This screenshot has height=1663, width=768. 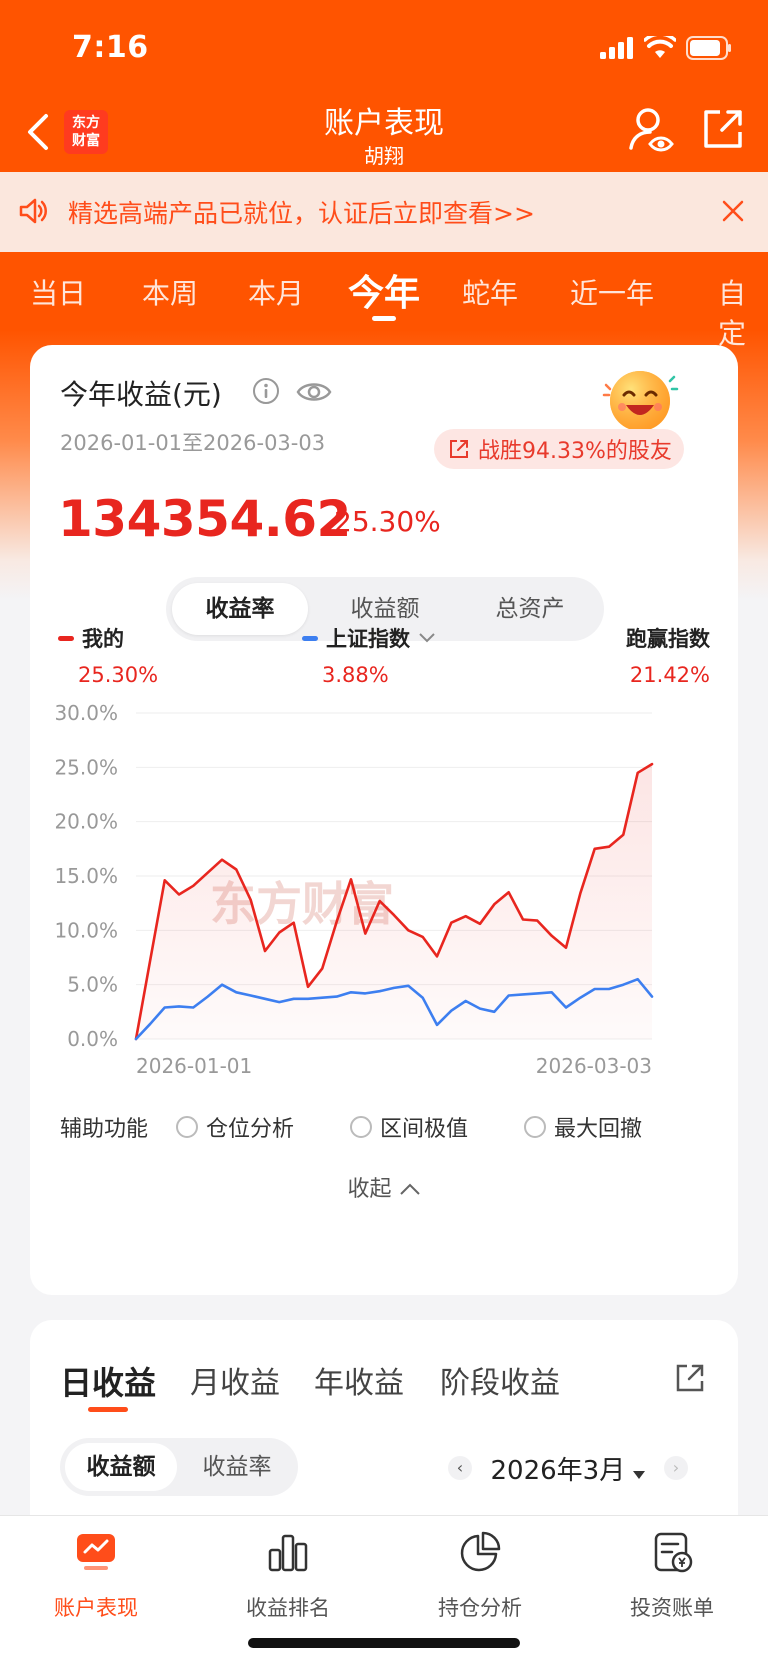 I want to click on nav-account-performance: 账户表现, so click(x=96, y=1576).